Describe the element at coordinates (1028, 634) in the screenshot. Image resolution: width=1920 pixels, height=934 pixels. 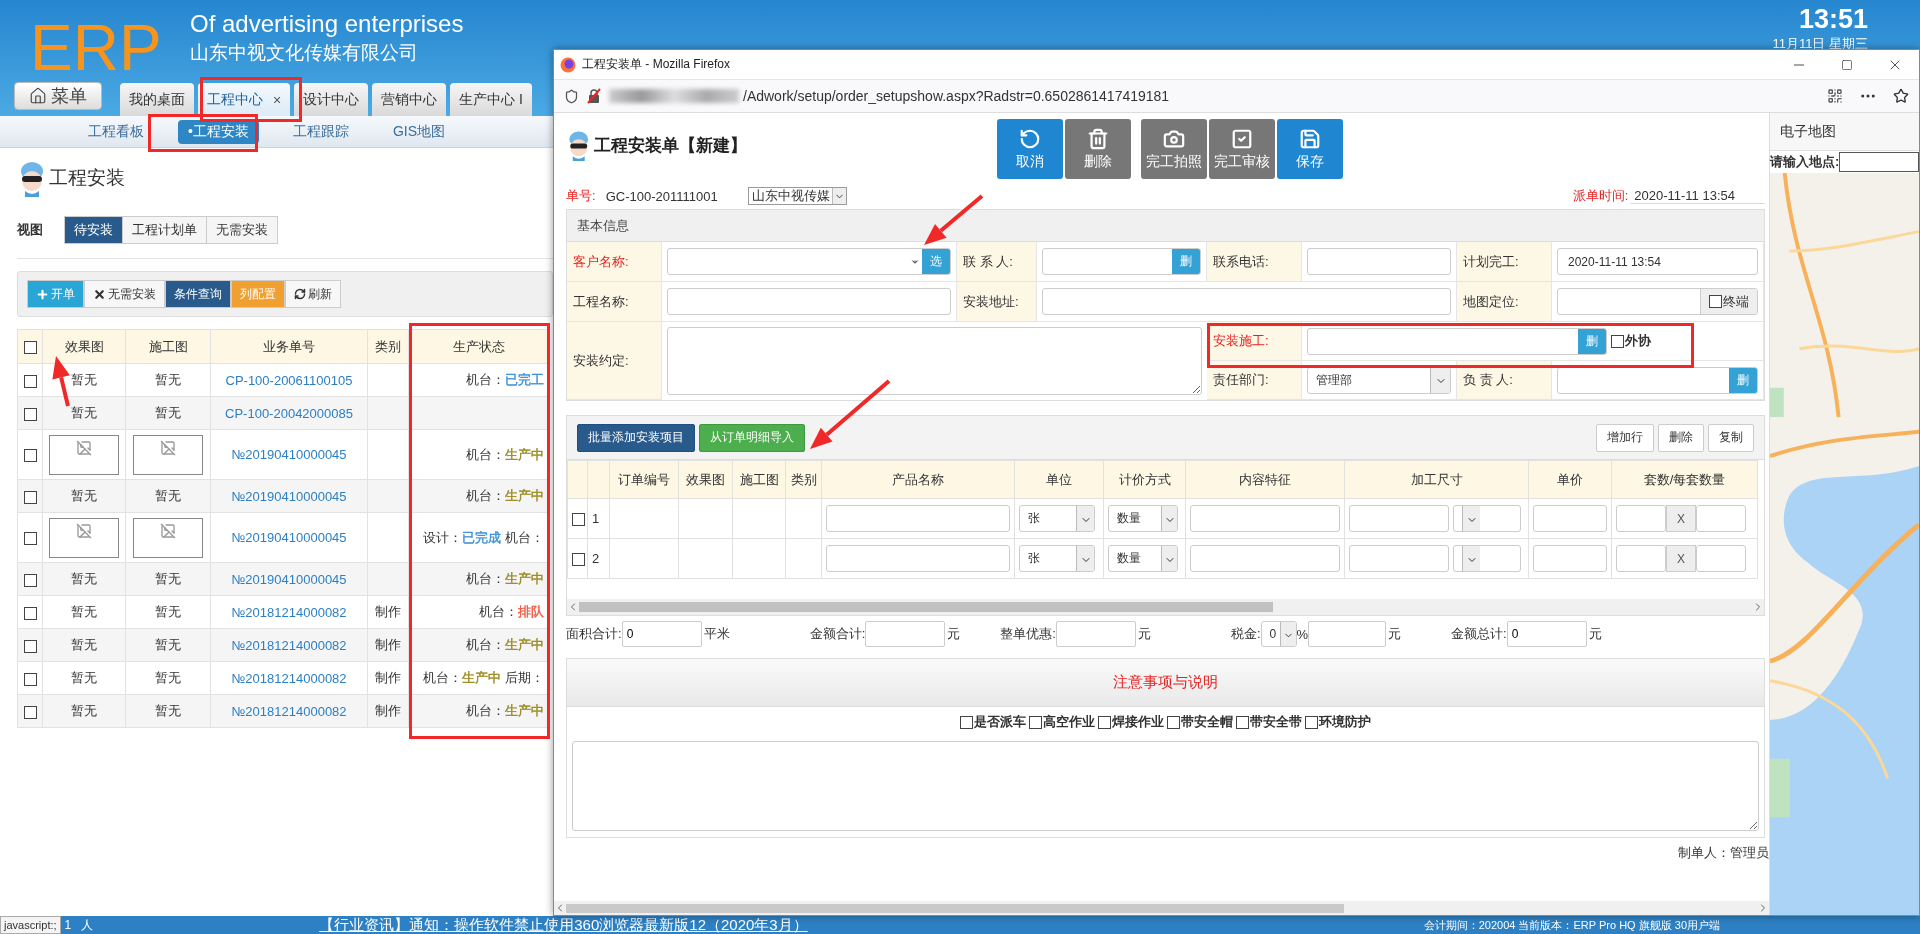
I see `field-label: 整单优惠:` at that location.